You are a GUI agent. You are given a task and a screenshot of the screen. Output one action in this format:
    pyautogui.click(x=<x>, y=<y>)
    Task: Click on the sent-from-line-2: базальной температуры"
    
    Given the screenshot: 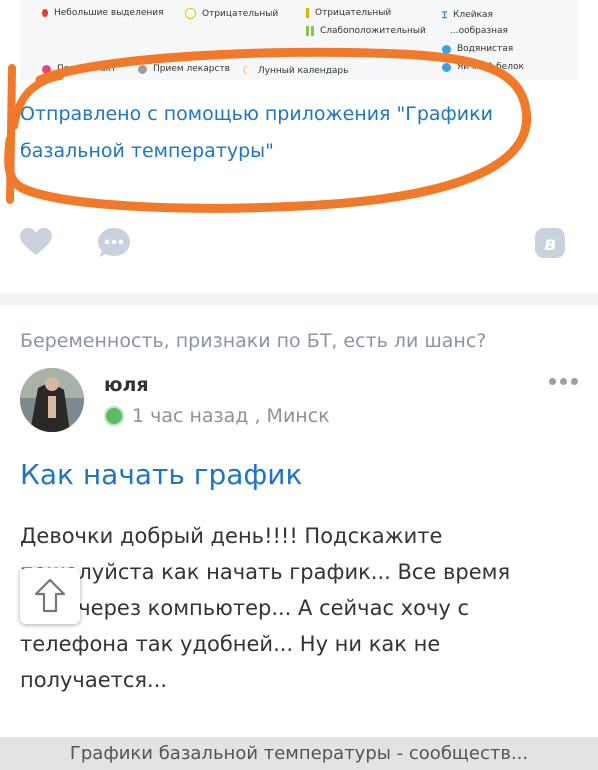 What is the action you would take?
    pyautogui.click(x=147, y=151)
    